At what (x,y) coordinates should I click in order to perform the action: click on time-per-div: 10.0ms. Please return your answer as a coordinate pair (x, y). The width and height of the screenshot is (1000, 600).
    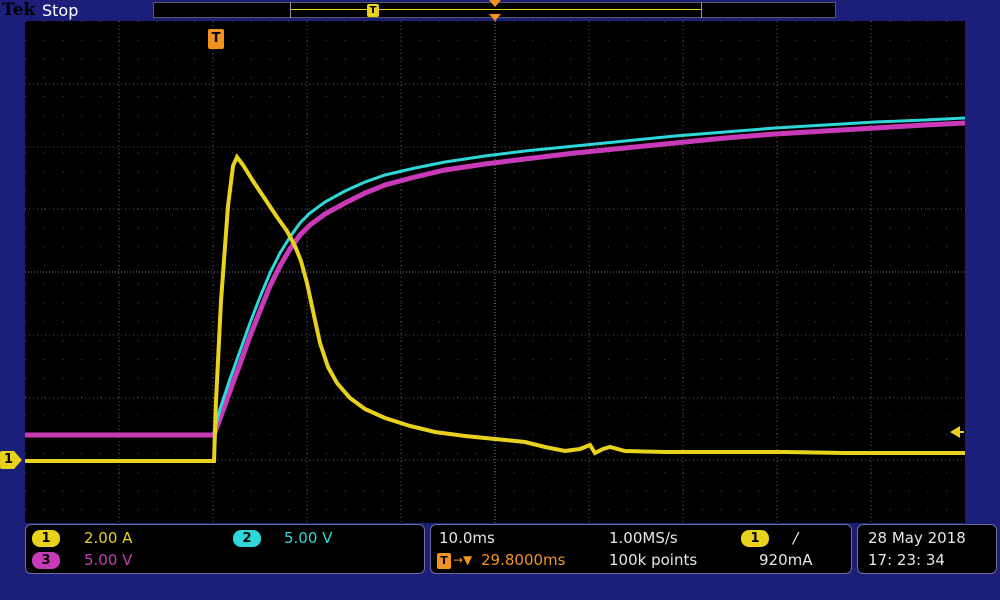
    Looking at the image, I should click on (467, 538).